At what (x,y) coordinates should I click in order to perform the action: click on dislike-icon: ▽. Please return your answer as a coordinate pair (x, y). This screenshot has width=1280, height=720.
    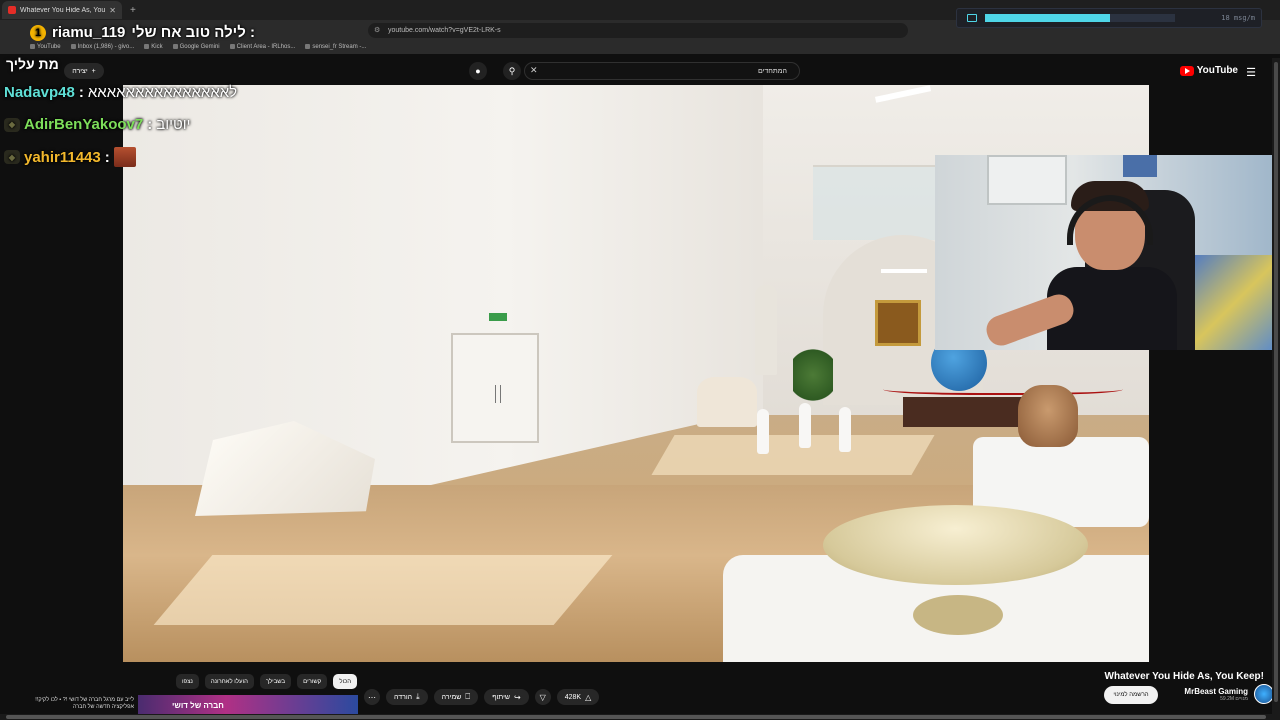
    Looking at the image, I should click on (542, 697).